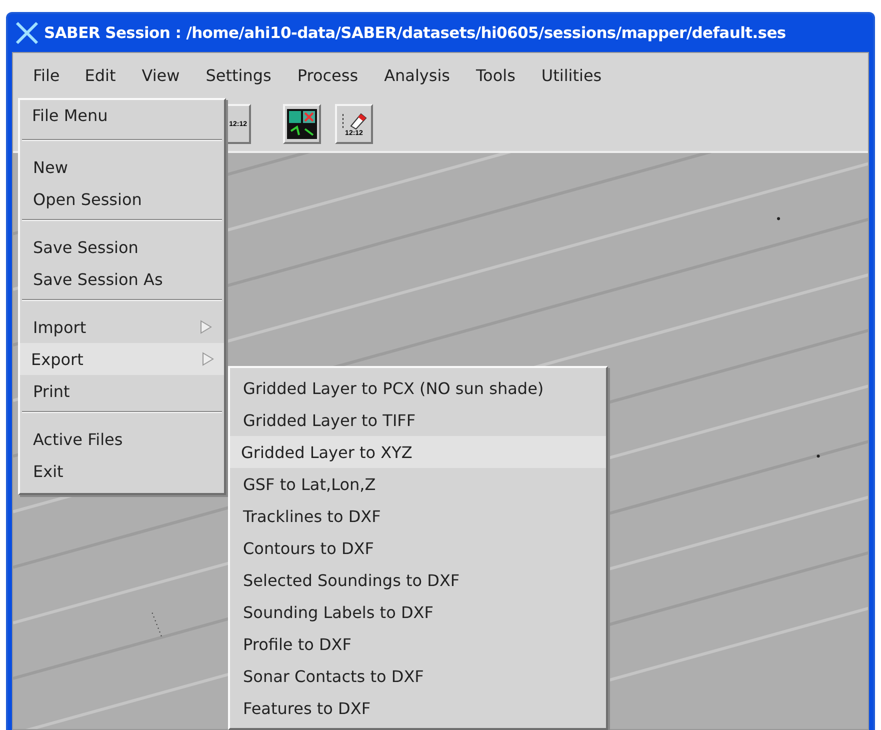  I want to click on menu-item: Export, so click(122, 359).